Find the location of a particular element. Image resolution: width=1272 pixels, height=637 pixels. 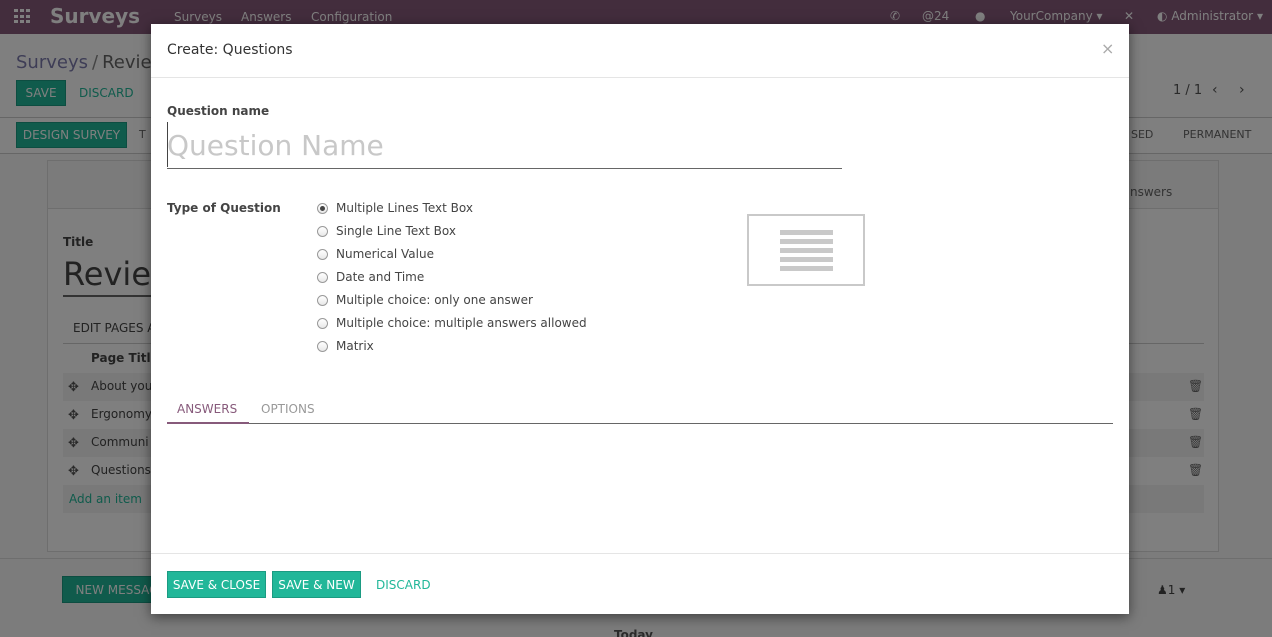

radio-option-matrix: Matrix is located at coordinates (345, 346).